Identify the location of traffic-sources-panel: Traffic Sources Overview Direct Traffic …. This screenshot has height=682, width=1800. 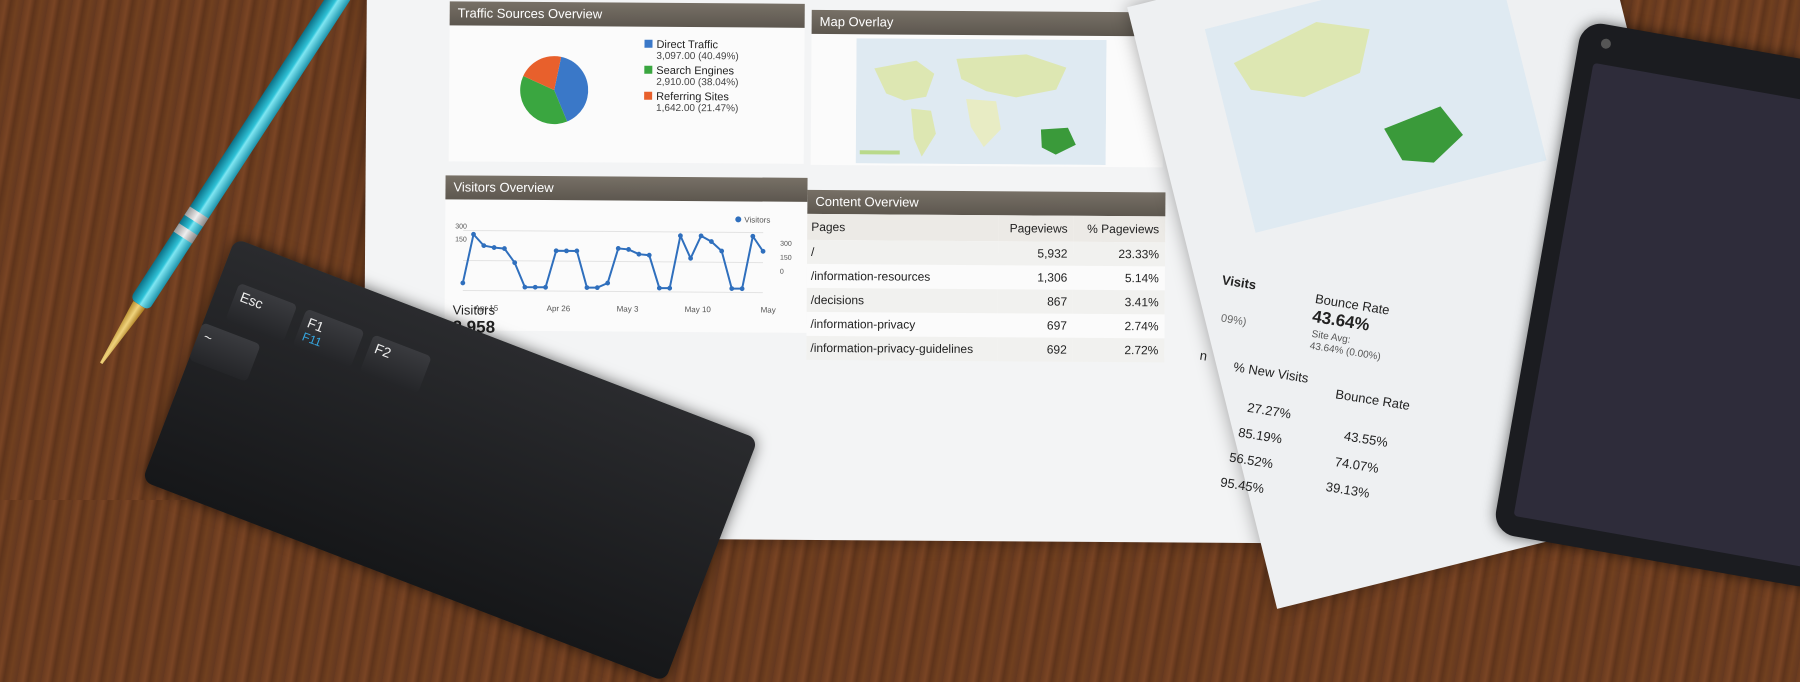
(626, 82).